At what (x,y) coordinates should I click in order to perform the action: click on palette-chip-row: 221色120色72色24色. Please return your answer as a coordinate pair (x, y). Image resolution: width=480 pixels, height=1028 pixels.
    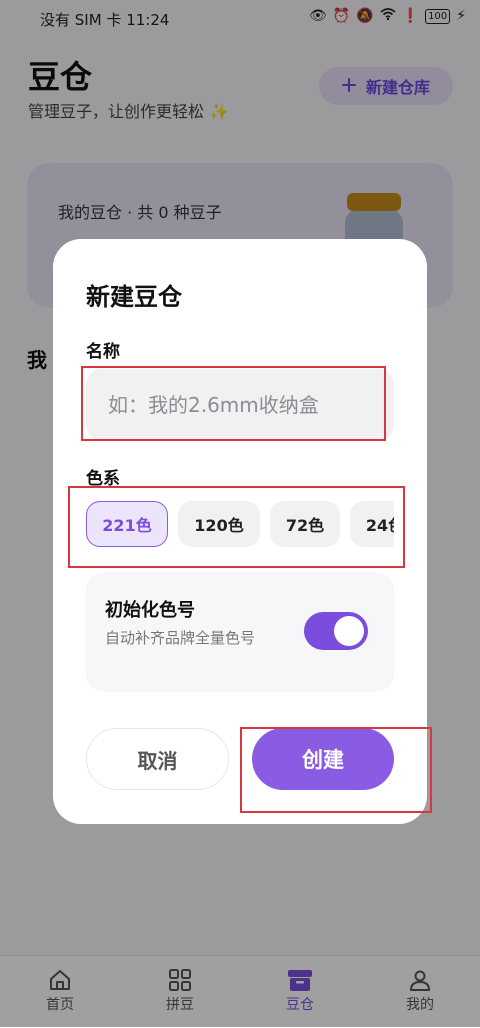
    Looking at the image, I should click on (240, 526).